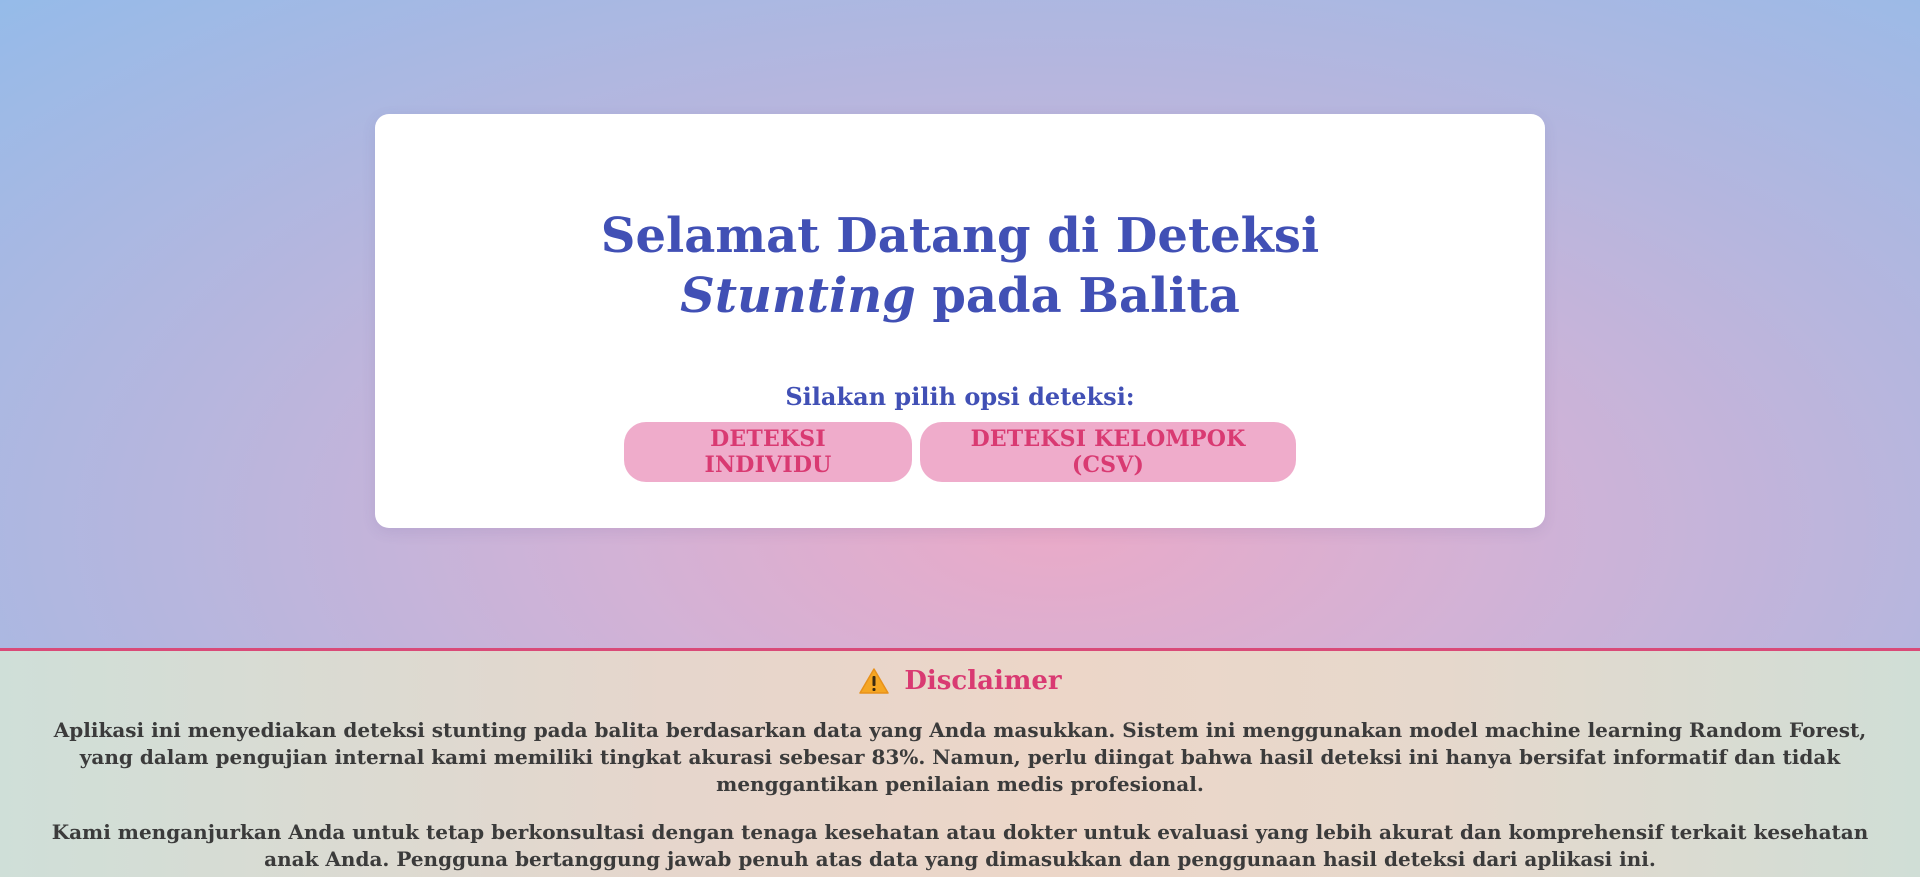  Describe the element at coordinates (1077, 296) in the screenshot. I see `title-text-part2: pada Balita` at that location.